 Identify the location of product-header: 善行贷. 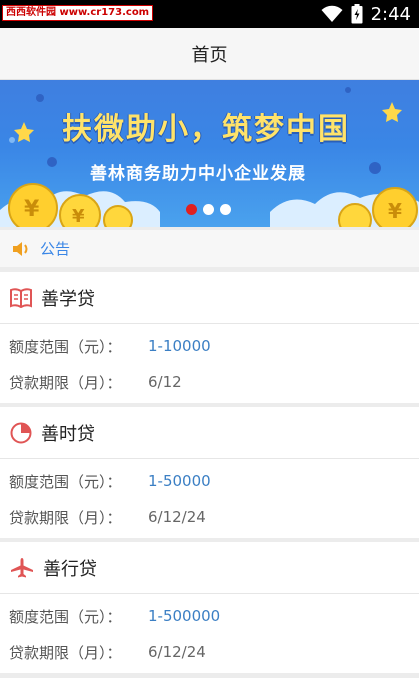
(209, 568).